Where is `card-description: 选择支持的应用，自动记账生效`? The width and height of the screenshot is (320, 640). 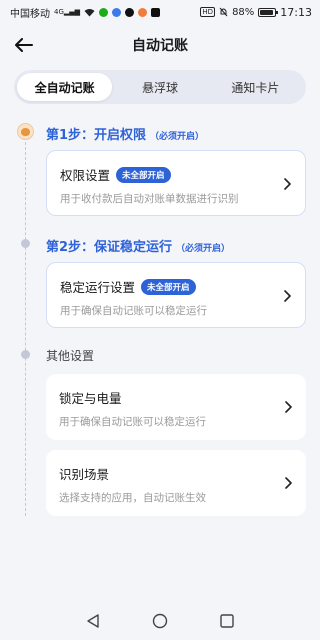 card-description: 选择支持的应用，自动记账生效 is located at coordinates (132, 498).